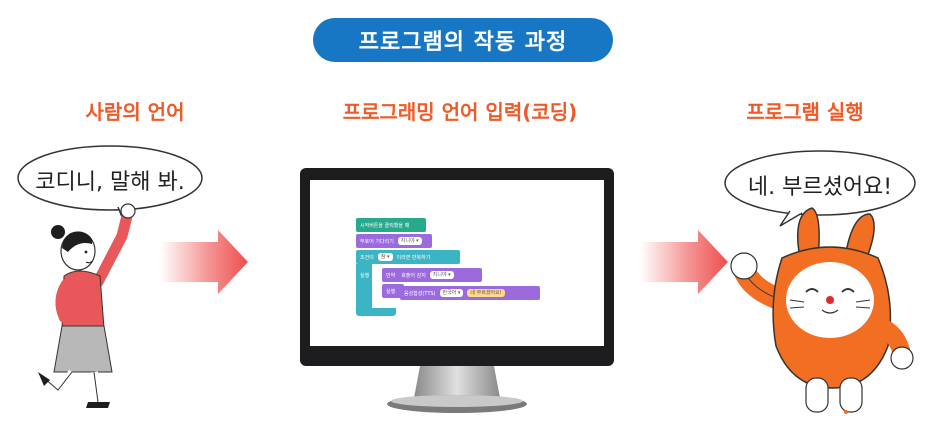  Describe the element at coordinates (822, 310) in the screenshot. I see `orange-character-illustration` at that location.